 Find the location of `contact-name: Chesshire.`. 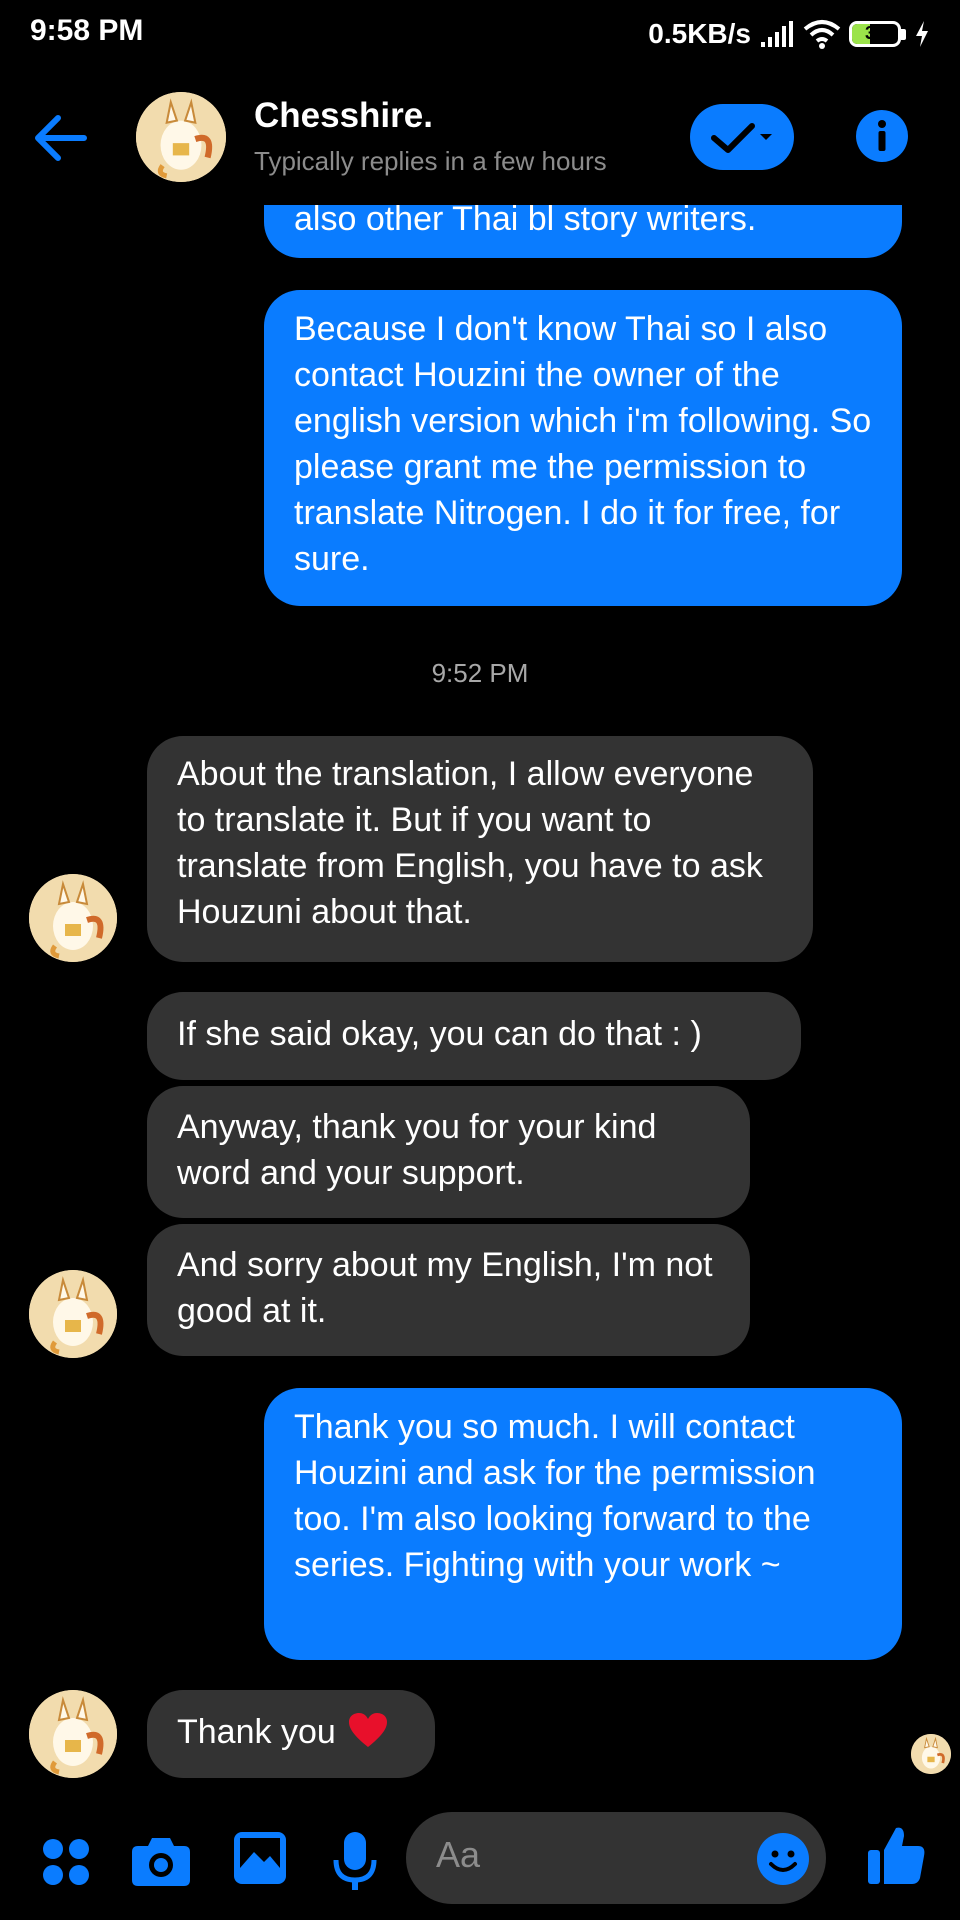

contact-name: Chesshire. is located at coordinates (343, 116).